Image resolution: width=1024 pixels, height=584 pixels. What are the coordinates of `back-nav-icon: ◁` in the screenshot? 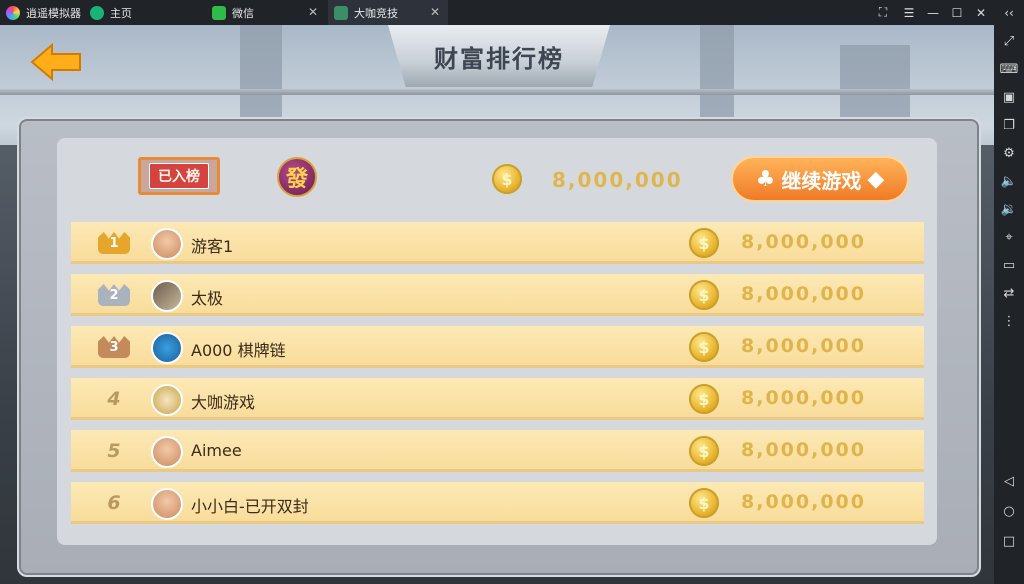 It's located at (1009, 481).